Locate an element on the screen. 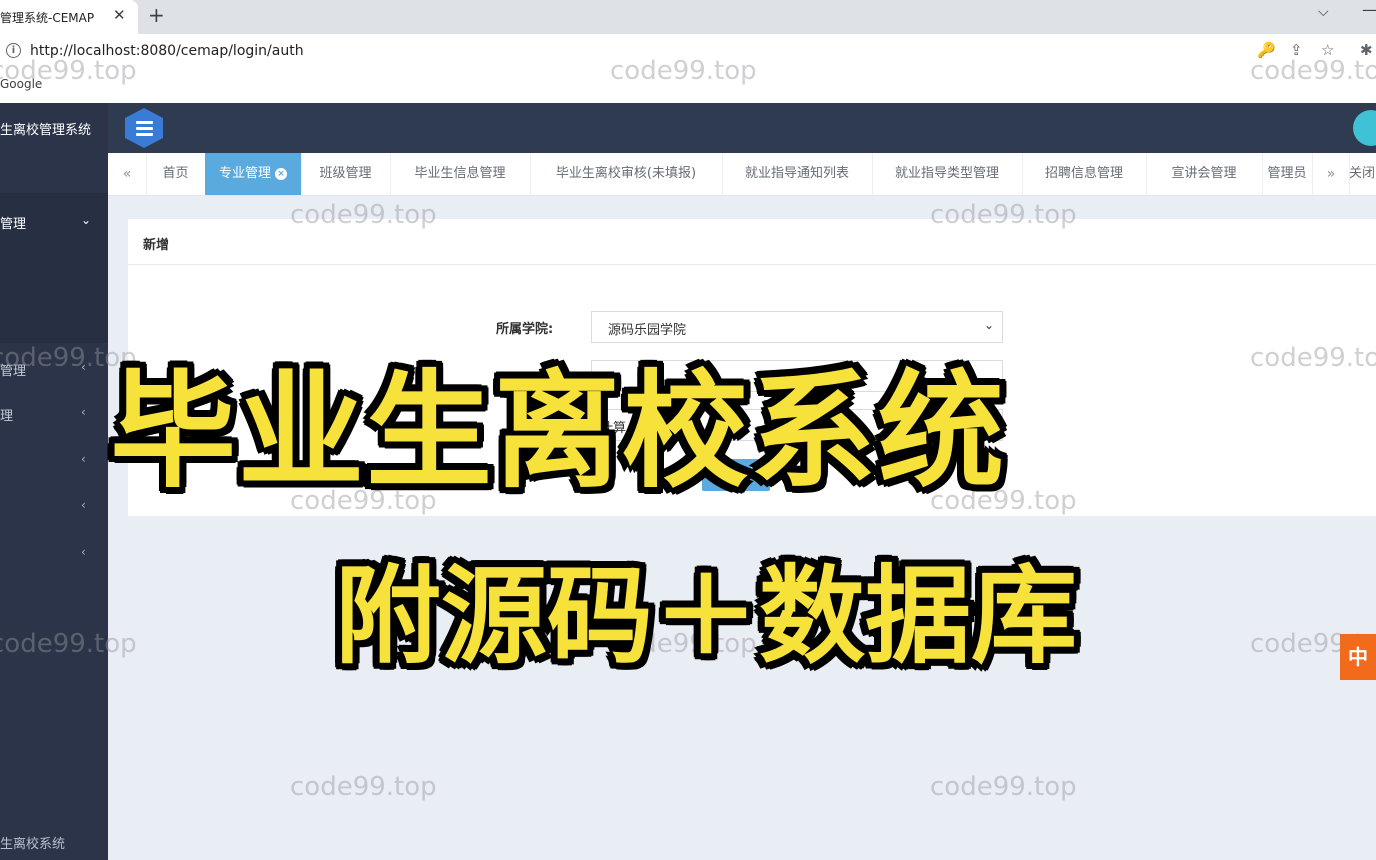 The height and width of the screenshot is (860, 1376). tab-label: 招聘信息管理 is located at coordinates (1083, 173).